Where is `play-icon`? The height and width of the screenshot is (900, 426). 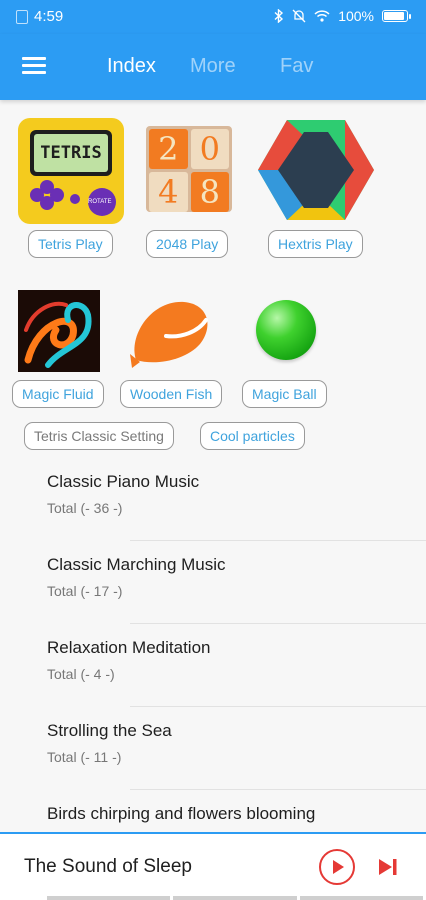
play-icon is located at coordinates (337, 867).